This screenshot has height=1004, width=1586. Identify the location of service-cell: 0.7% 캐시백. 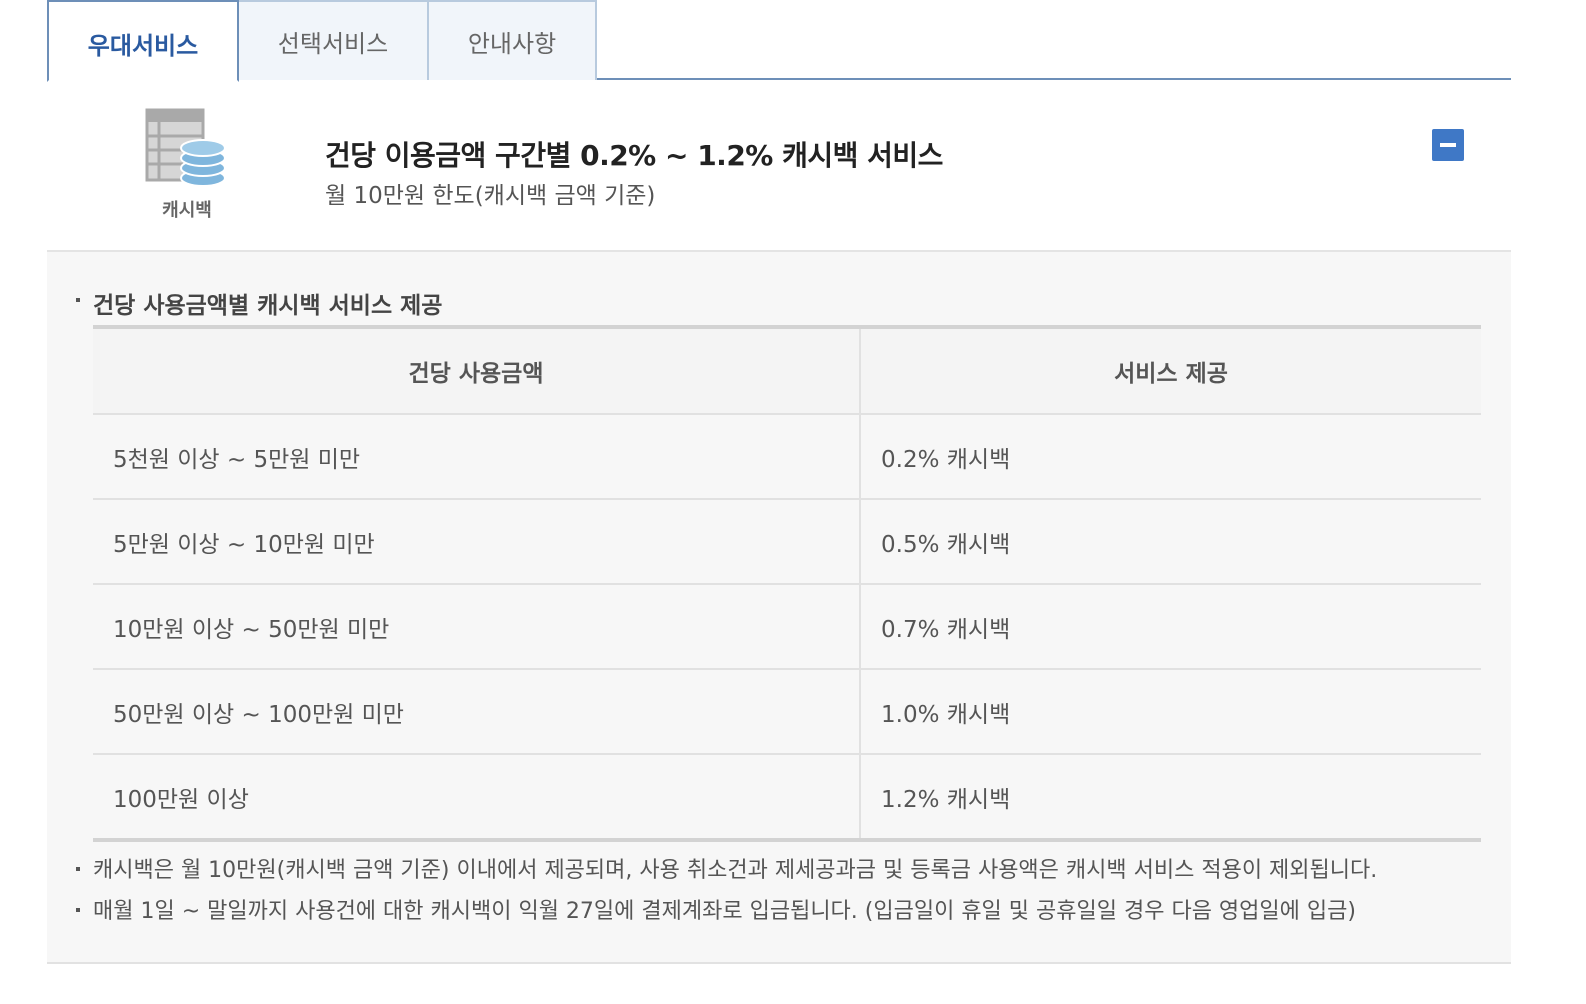
(1170, 627).